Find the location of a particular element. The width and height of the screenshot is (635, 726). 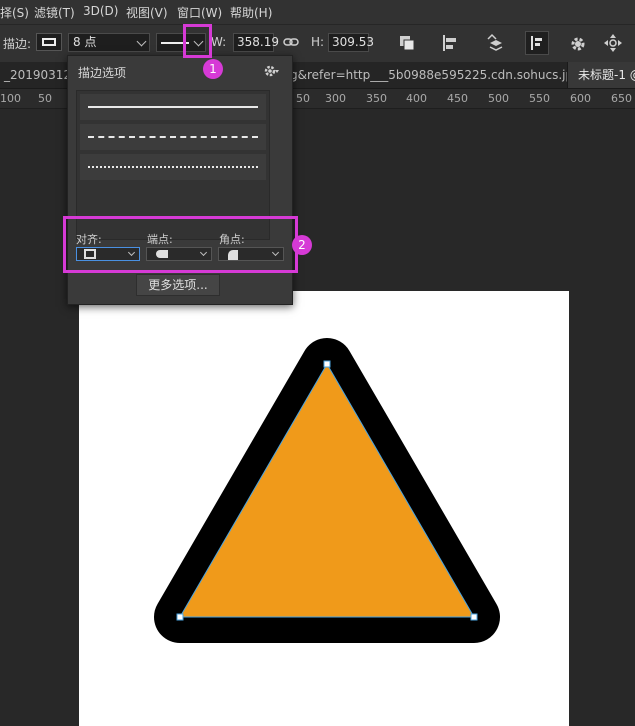

stroke-style-dashed is located at coordinates (173, 137).